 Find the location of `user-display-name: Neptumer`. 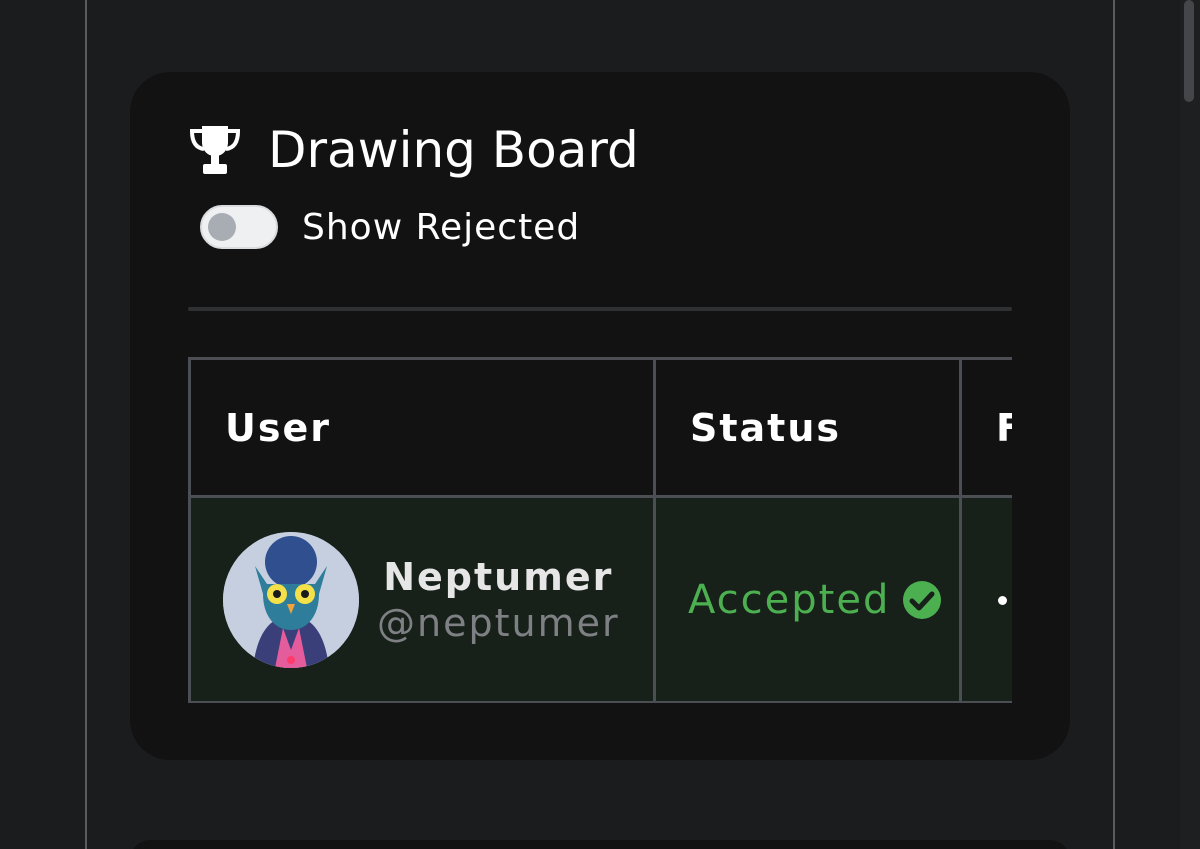

user-display-name: Neptumer is located at coordinates (498, 577).